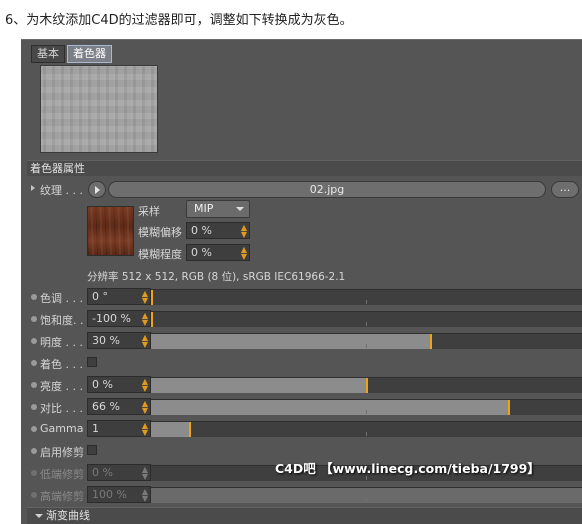 This screenshot has width=582, height=524. I want to click on param-label: 亮度 . . ., so click(61, 386).